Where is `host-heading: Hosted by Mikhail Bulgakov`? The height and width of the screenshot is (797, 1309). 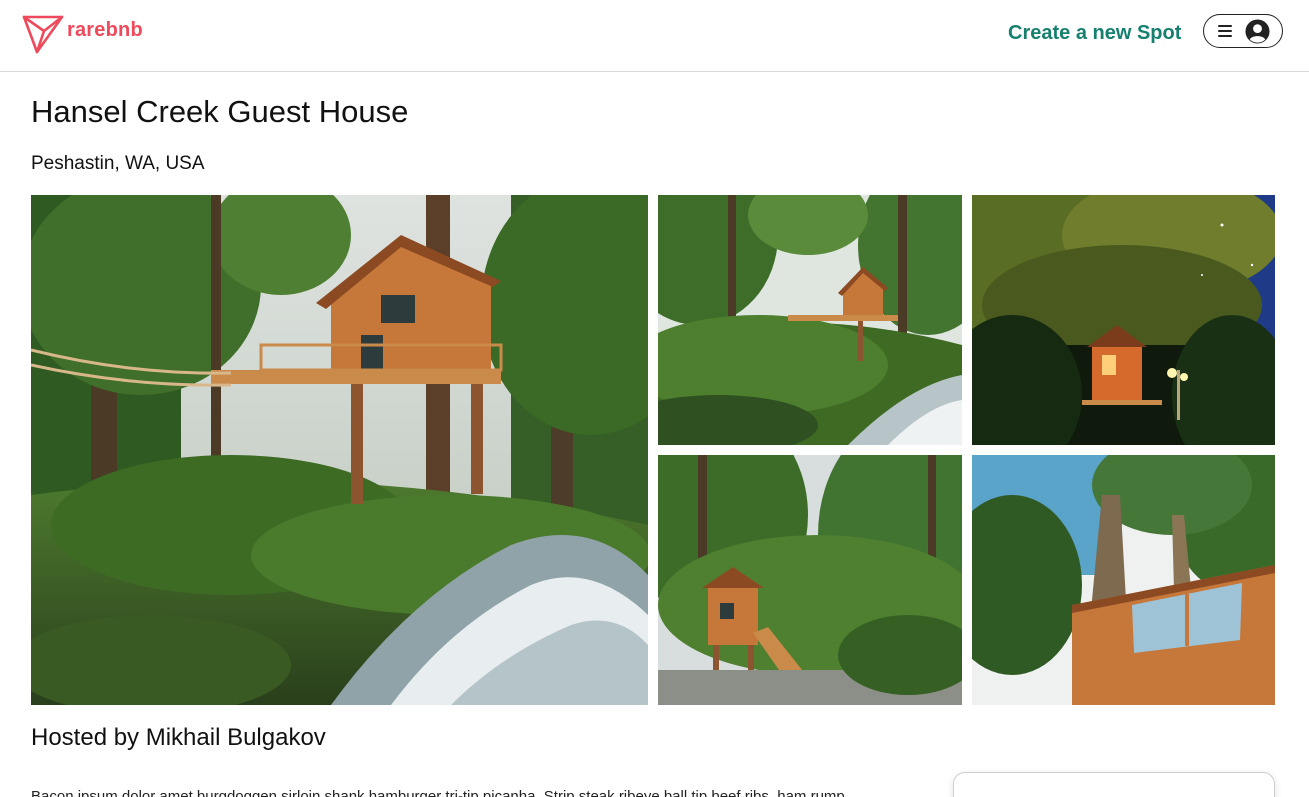 host-heading: Hosted by Mikhail Bulgakov is located at coordinates (178, 737).